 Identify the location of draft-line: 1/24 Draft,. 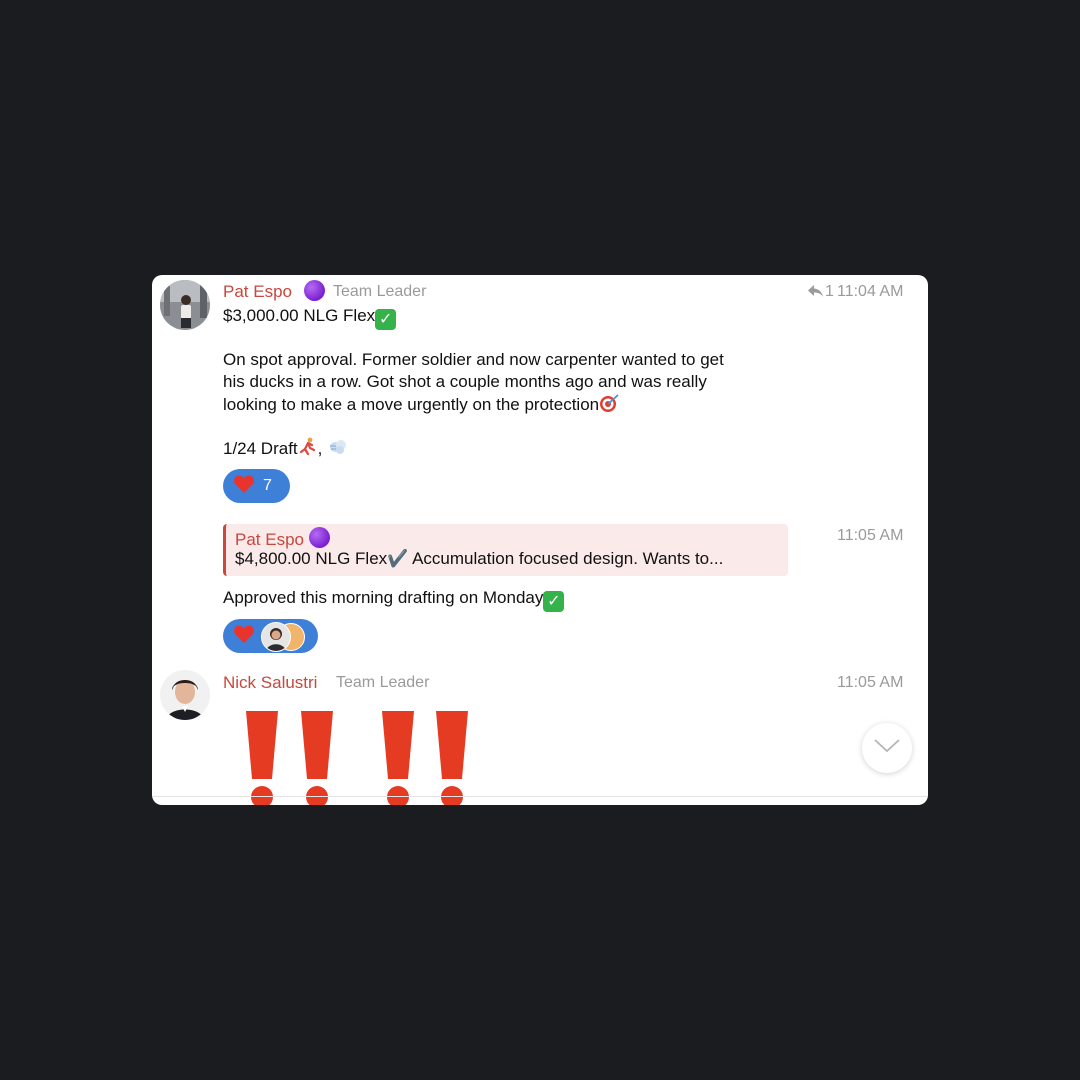
(286, 450).